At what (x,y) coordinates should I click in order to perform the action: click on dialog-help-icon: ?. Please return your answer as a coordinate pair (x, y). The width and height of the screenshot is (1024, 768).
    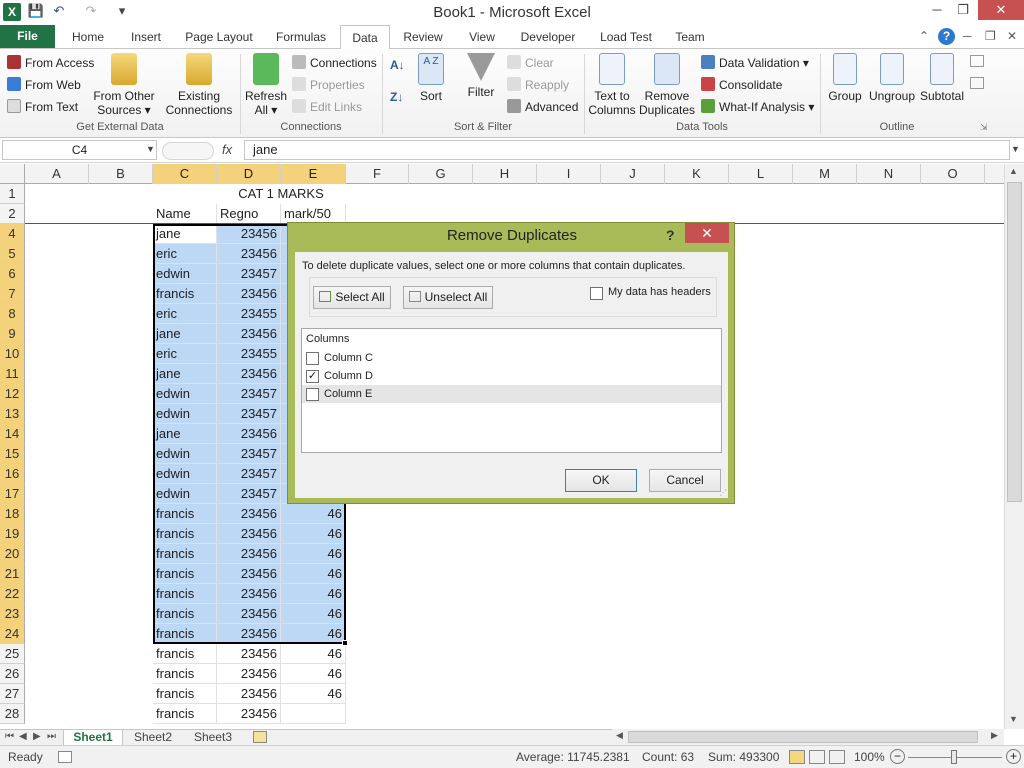
    Looking at the image, I should click on (670, 235).